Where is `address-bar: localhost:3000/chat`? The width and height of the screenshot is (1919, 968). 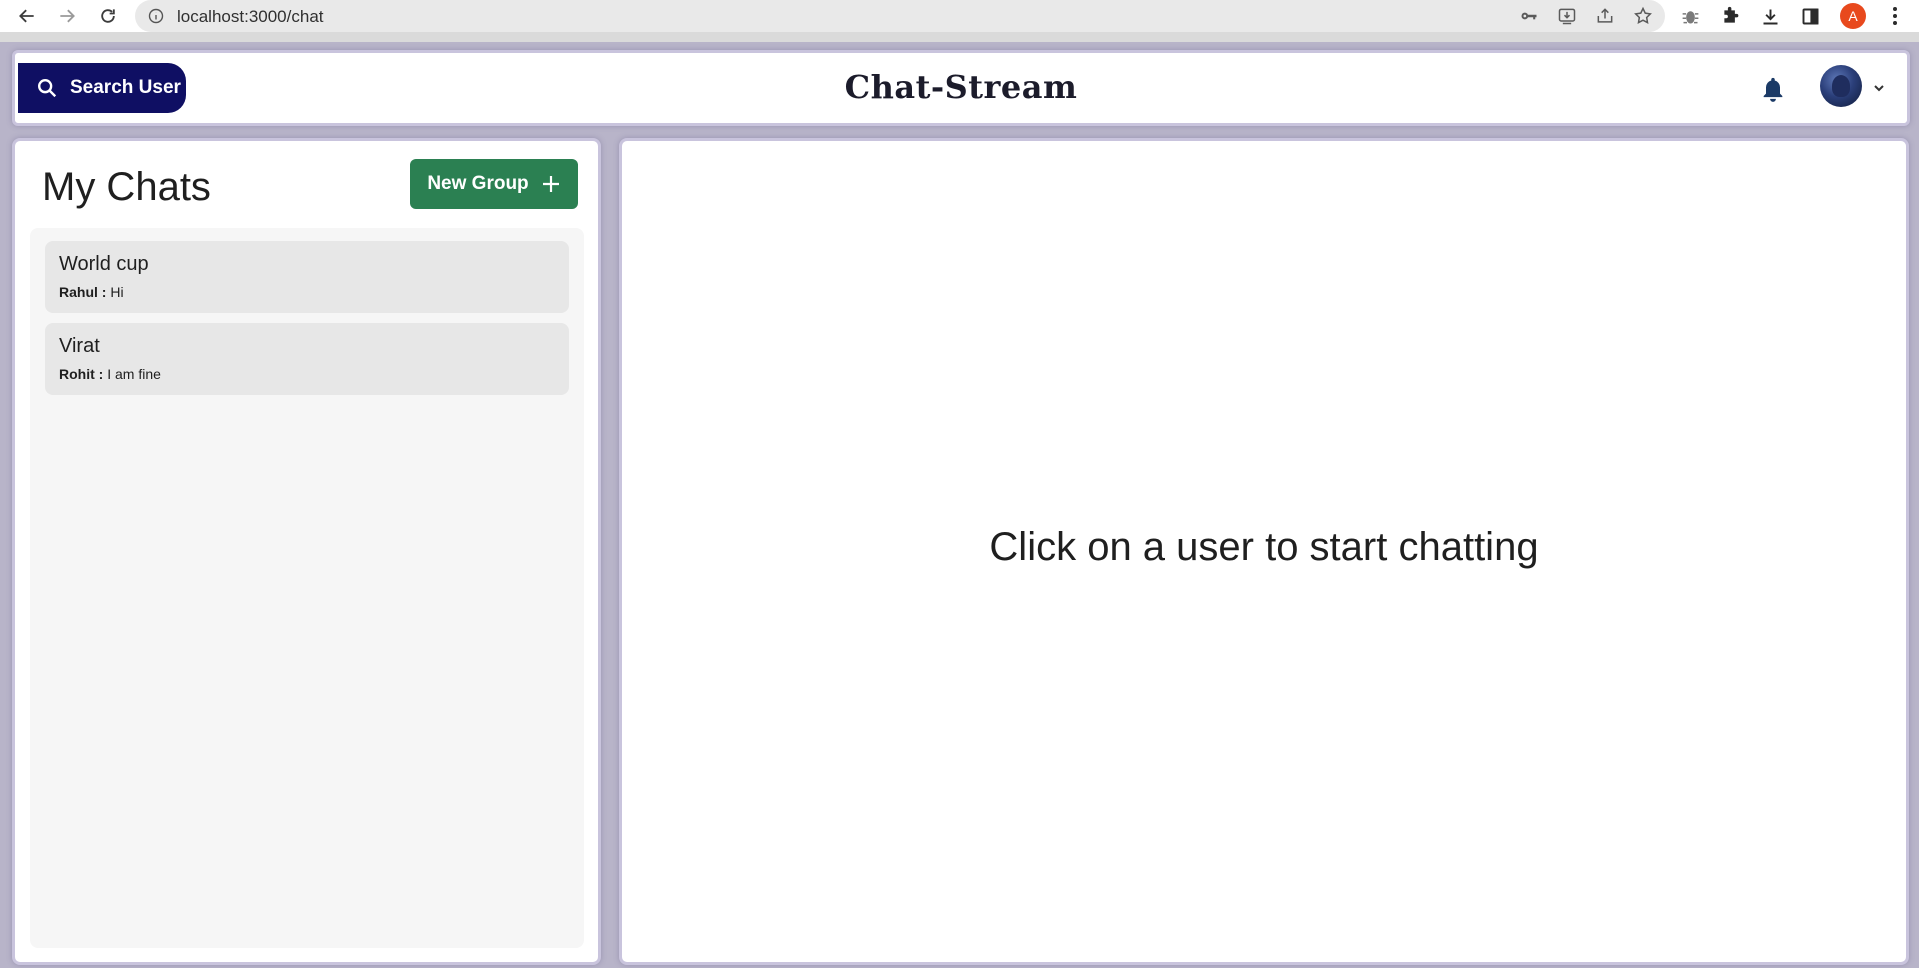
address-bar: localhost:3000/chat is located at coordinates (900, 16).